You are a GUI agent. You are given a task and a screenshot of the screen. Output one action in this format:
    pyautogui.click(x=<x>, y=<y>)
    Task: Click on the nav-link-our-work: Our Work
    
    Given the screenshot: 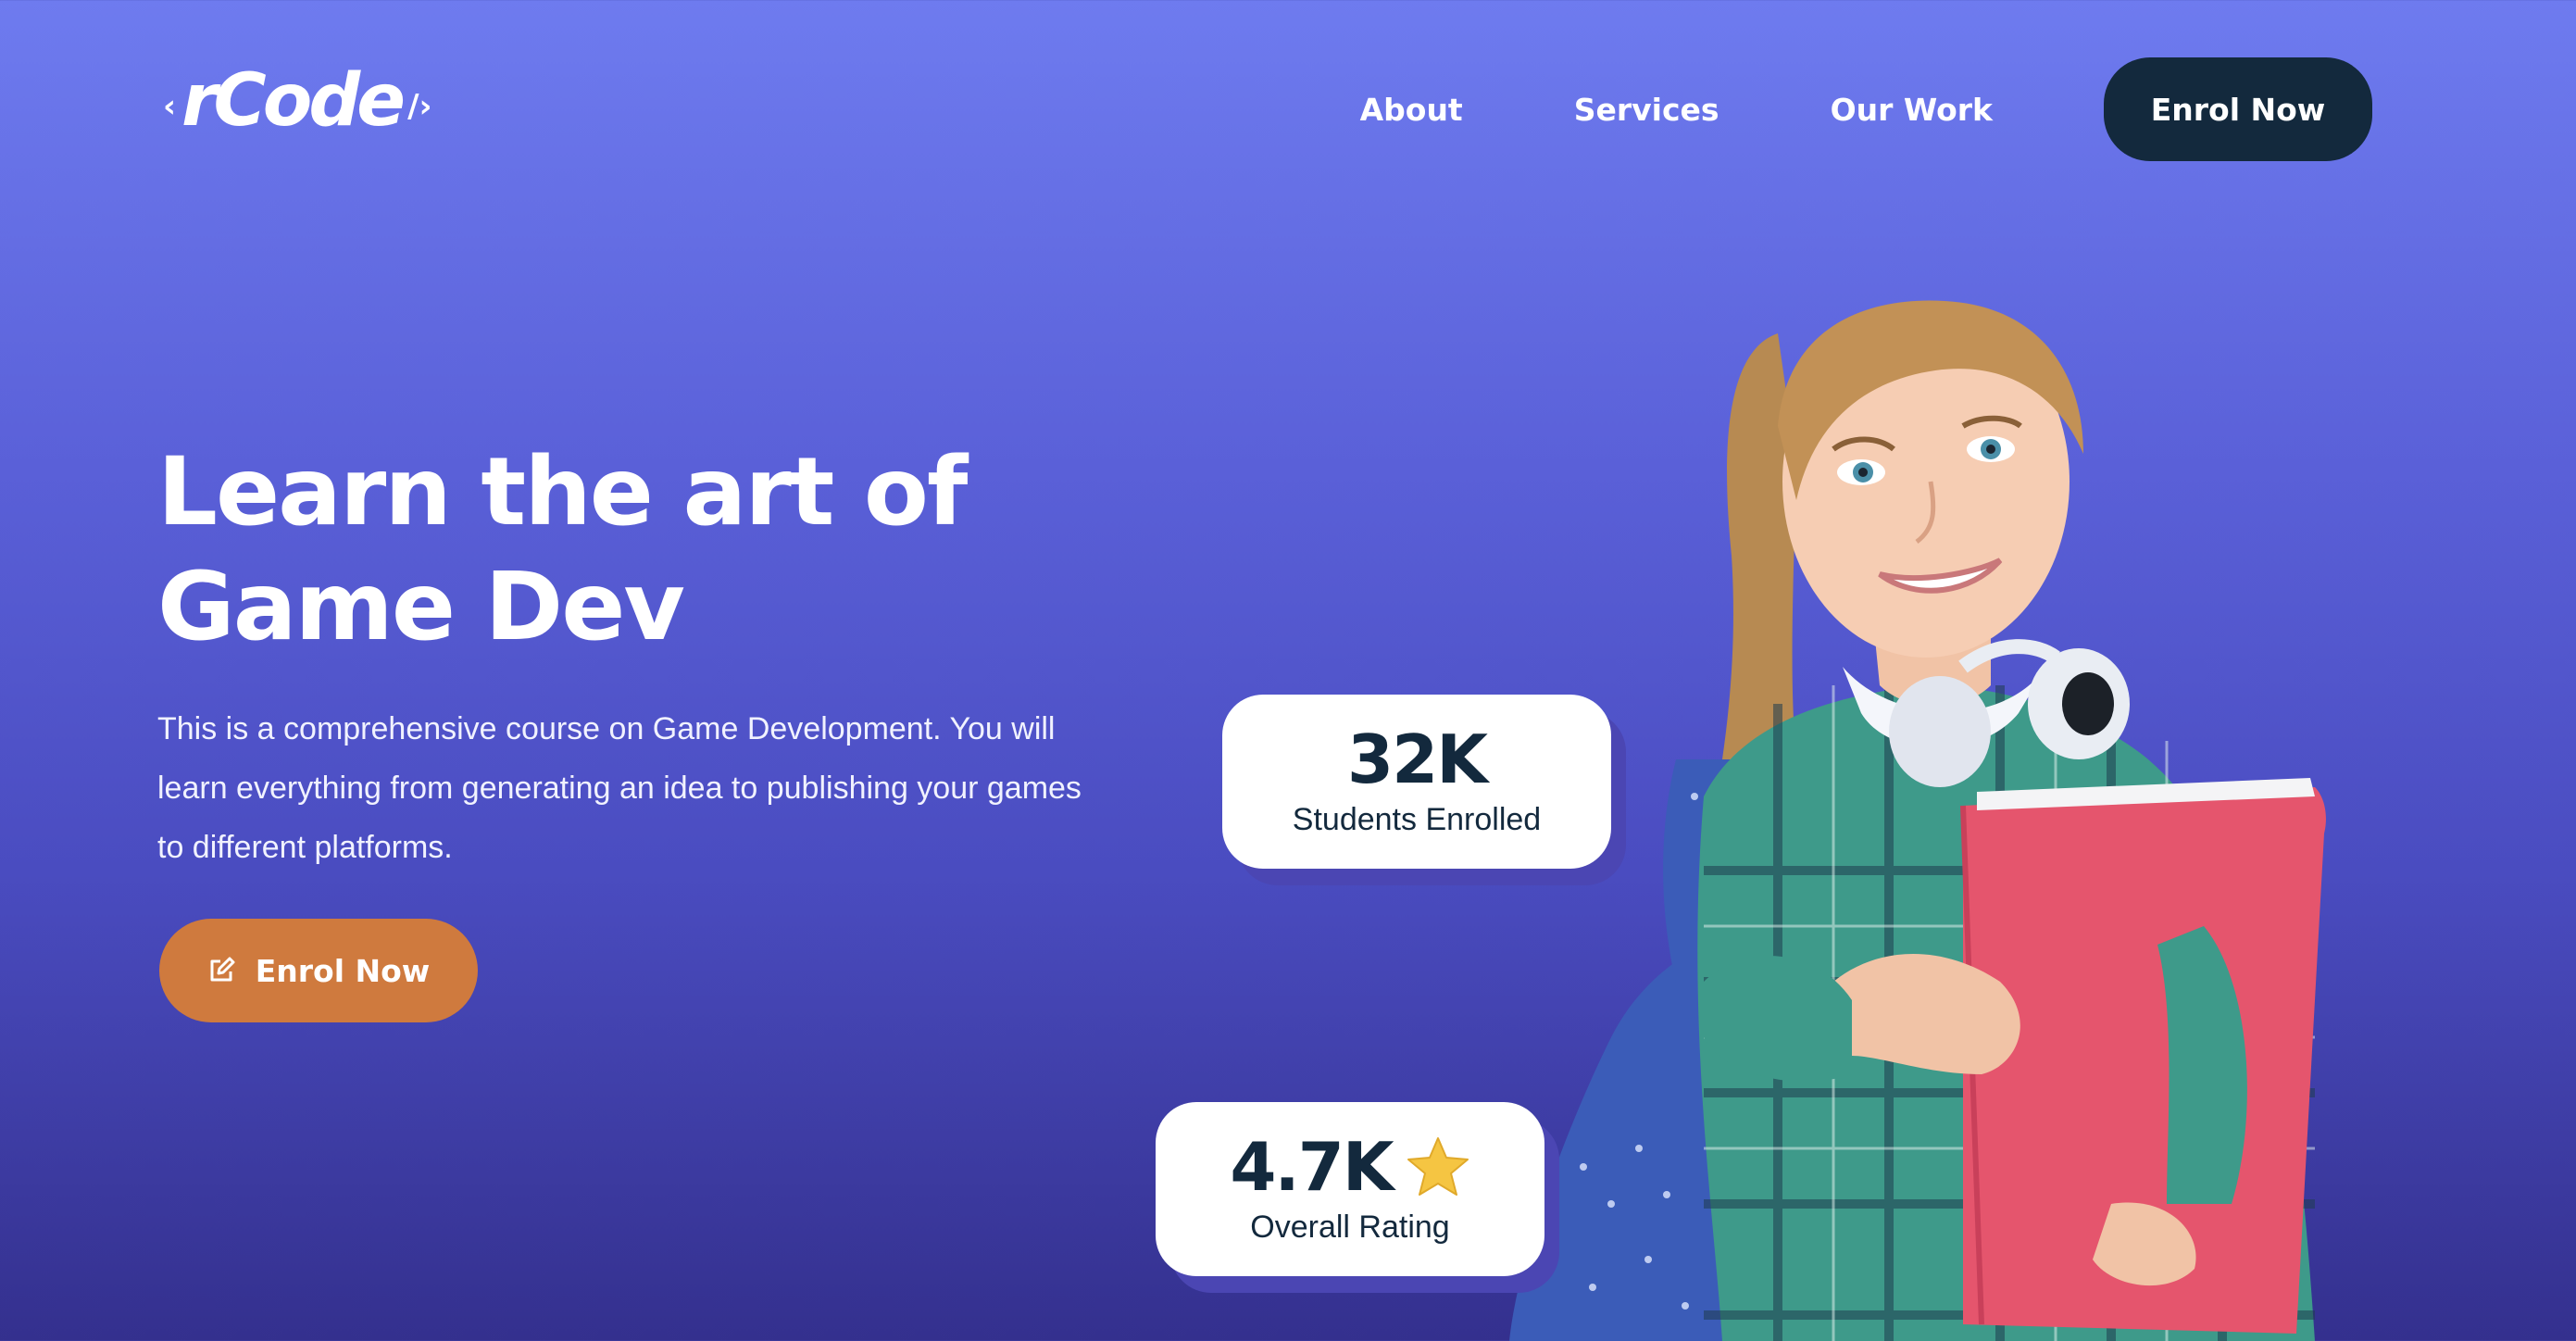 What is the action you would take?
    pyautogui.click(x=1912, y=110)
    